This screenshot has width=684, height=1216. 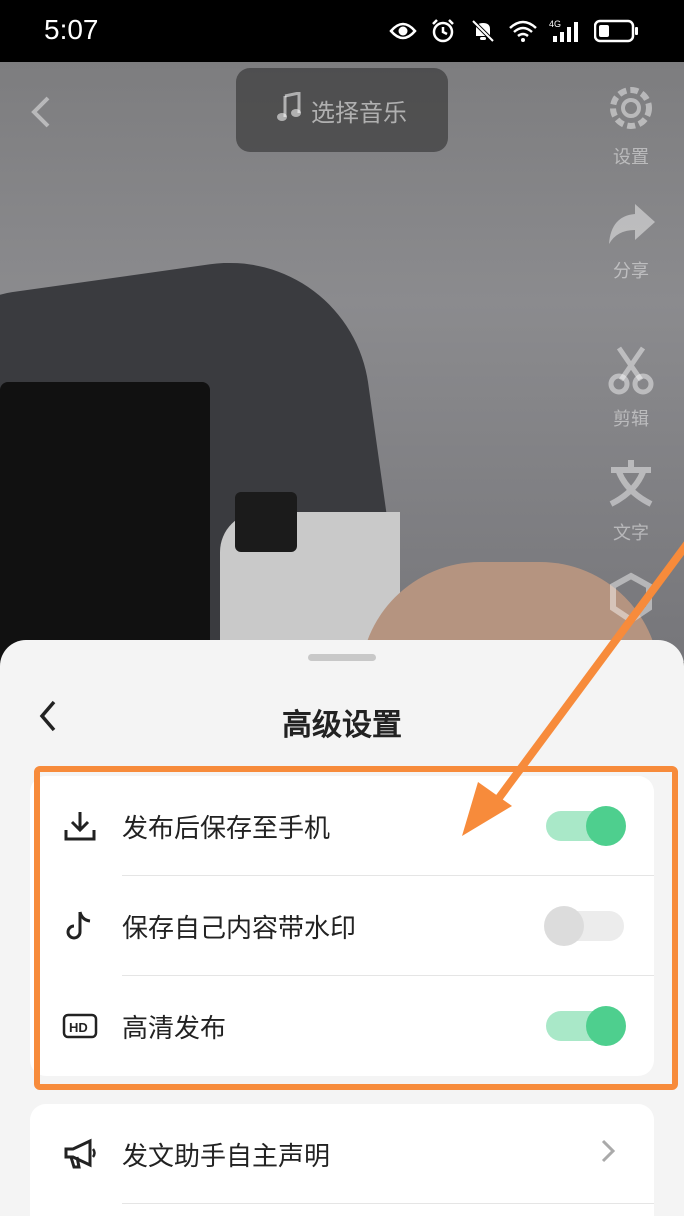 What do you see at coordinates (266, 522) in the screenshot?
I see `video-mic` at bounding box center [266, 522].